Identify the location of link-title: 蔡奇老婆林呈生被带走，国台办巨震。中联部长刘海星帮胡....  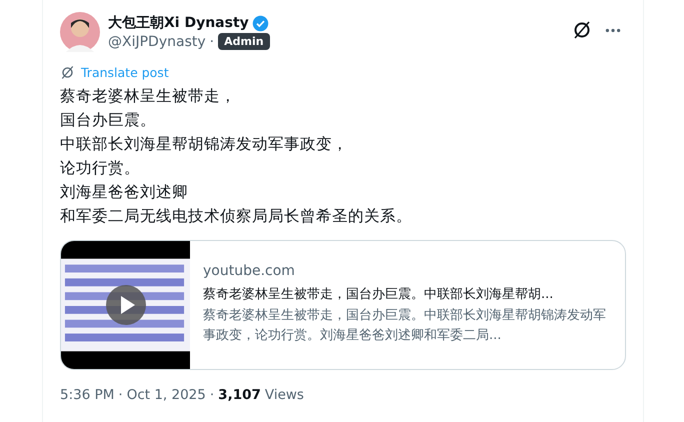
(378, 294).